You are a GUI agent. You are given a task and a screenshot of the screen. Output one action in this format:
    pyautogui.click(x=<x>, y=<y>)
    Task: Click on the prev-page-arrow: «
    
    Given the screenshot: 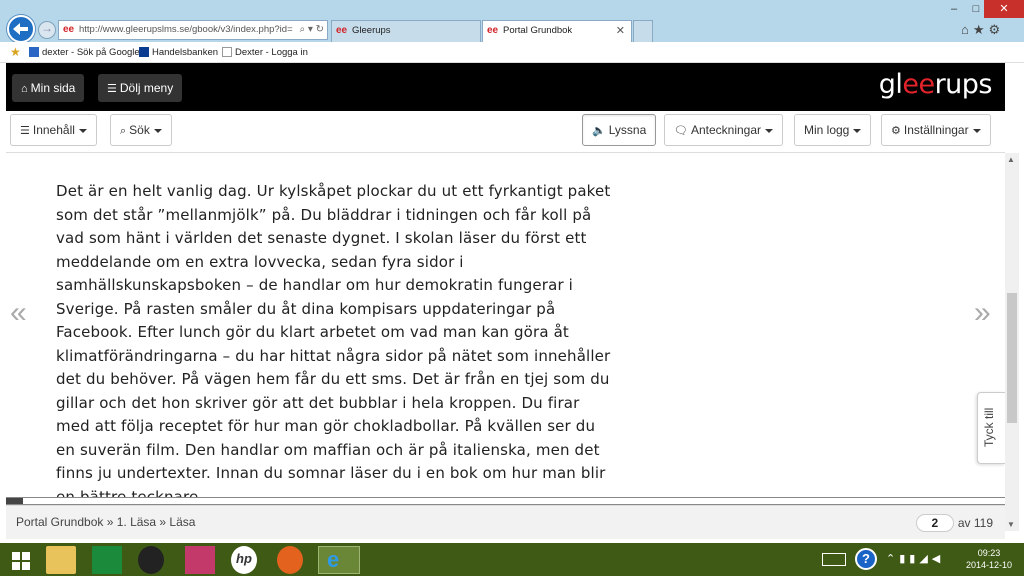 What is the action you would take?
    pyautogui.click(x=18, y=313)
    